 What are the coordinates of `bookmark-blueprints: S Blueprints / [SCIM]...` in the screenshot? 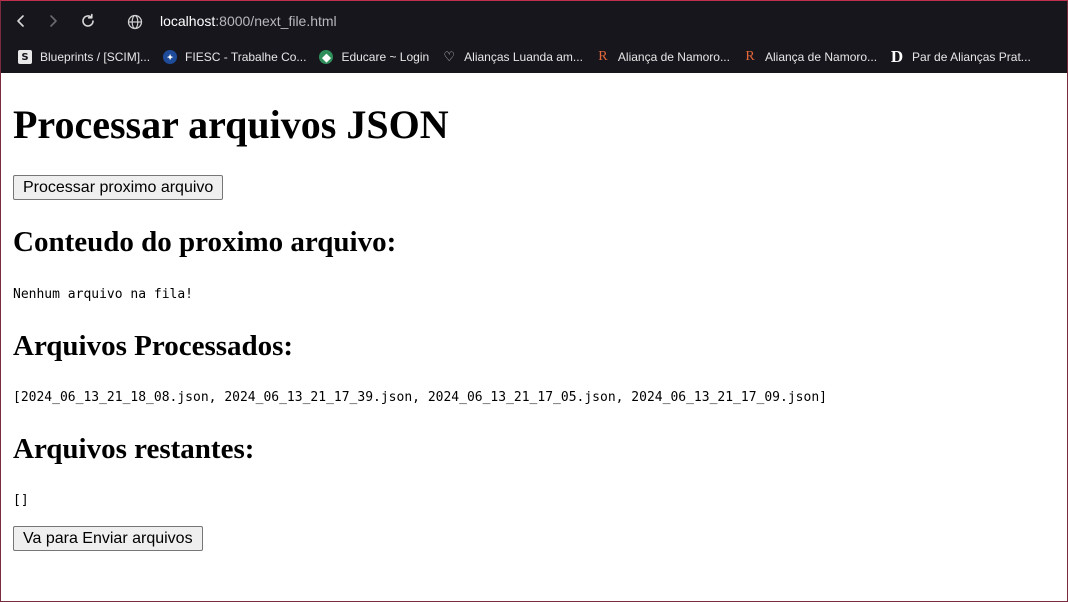 It's located at (84, 57).